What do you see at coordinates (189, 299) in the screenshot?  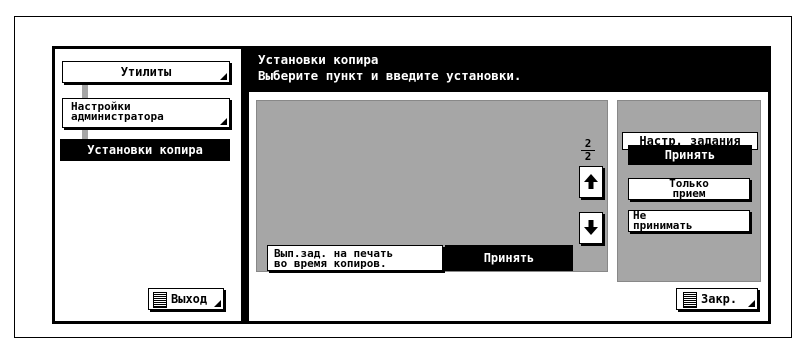 I see `exit-button-label: Выход` at bounding box center [189, 299].